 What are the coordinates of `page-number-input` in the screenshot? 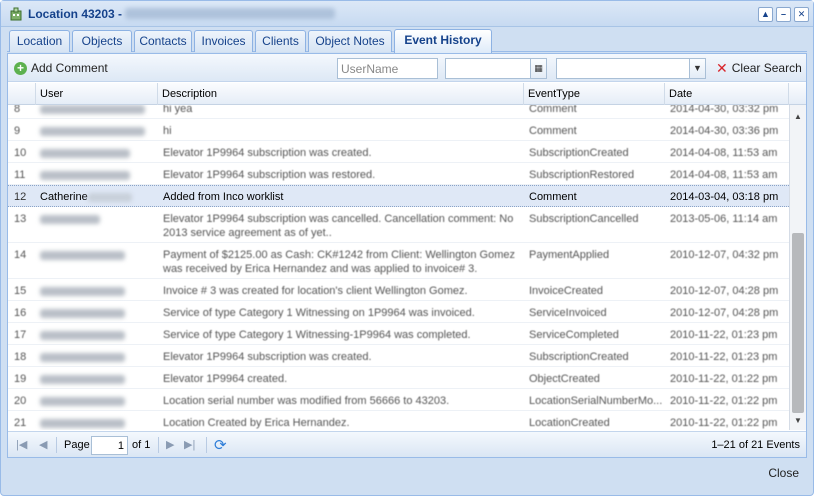 It's located at (109, 445).